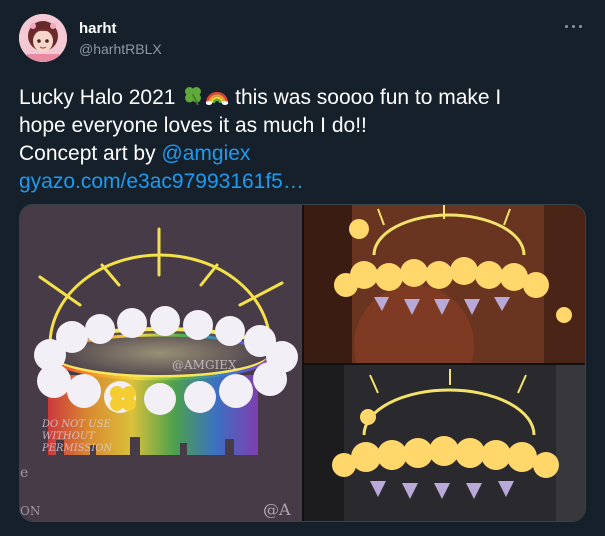 This screenshot has height=536, width=605. What do you see at coordinates (77, 448) in the screenshot?
I see `watermark-line3: PERMISSION` at bounding box center [77, 448].